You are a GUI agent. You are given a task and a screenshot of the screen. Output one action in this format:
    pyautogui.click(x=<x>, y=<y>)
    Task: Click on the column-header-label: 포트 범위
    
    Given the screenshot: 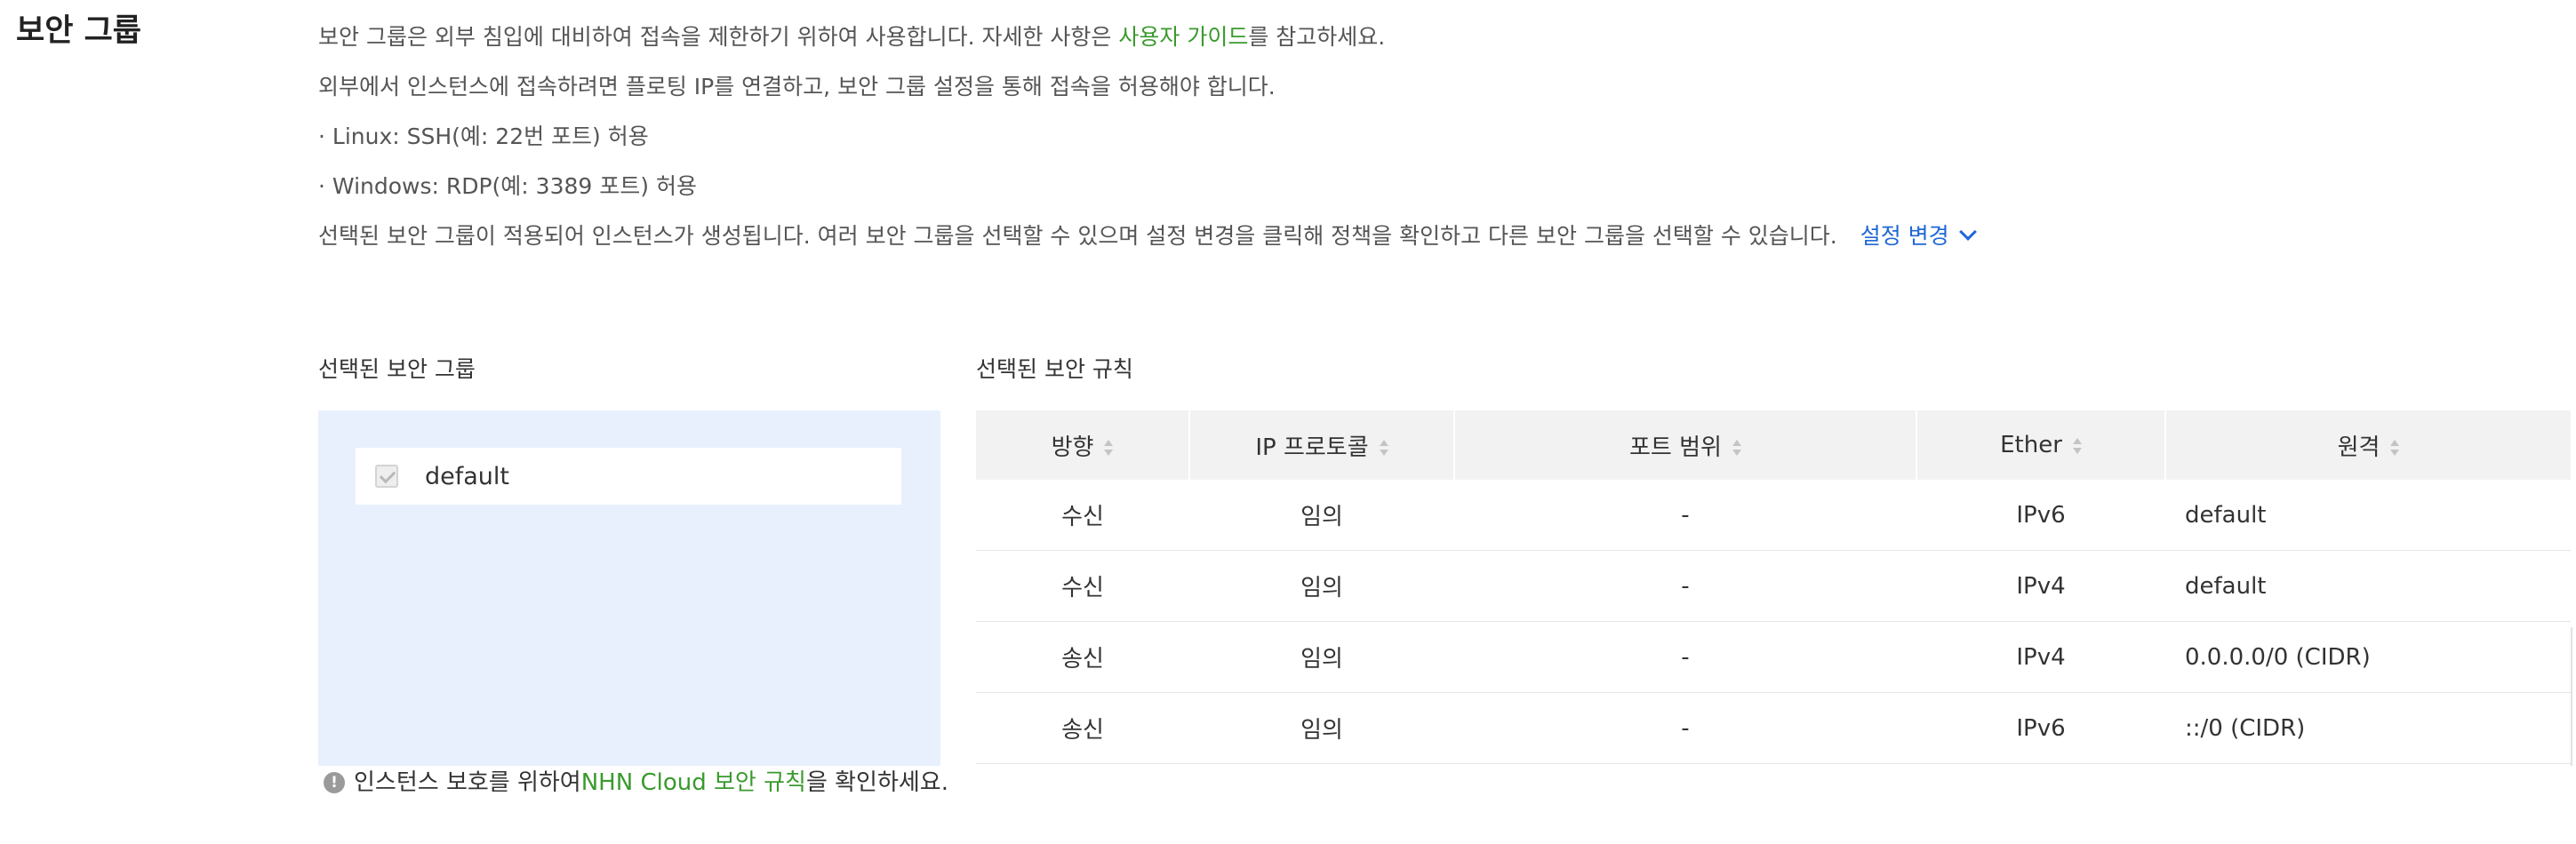 What is the action you would take?
    pyautogui.click(x=1675, y=448)
    